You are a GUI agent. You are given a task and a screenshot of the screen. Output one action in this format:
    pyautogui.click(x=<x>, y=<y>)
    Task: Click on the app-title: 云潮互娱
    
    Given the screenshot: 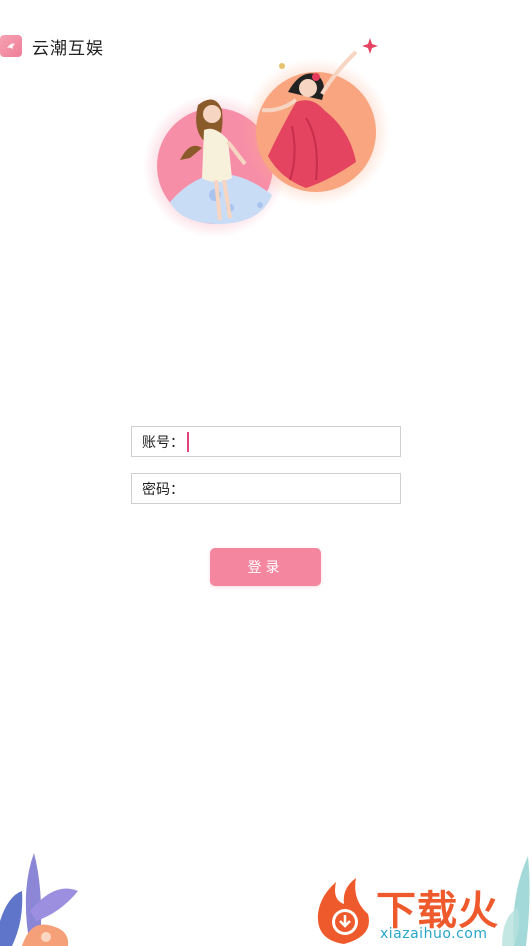 What is the action you would take?
    pyautogui.click(x=68, y=48)
    